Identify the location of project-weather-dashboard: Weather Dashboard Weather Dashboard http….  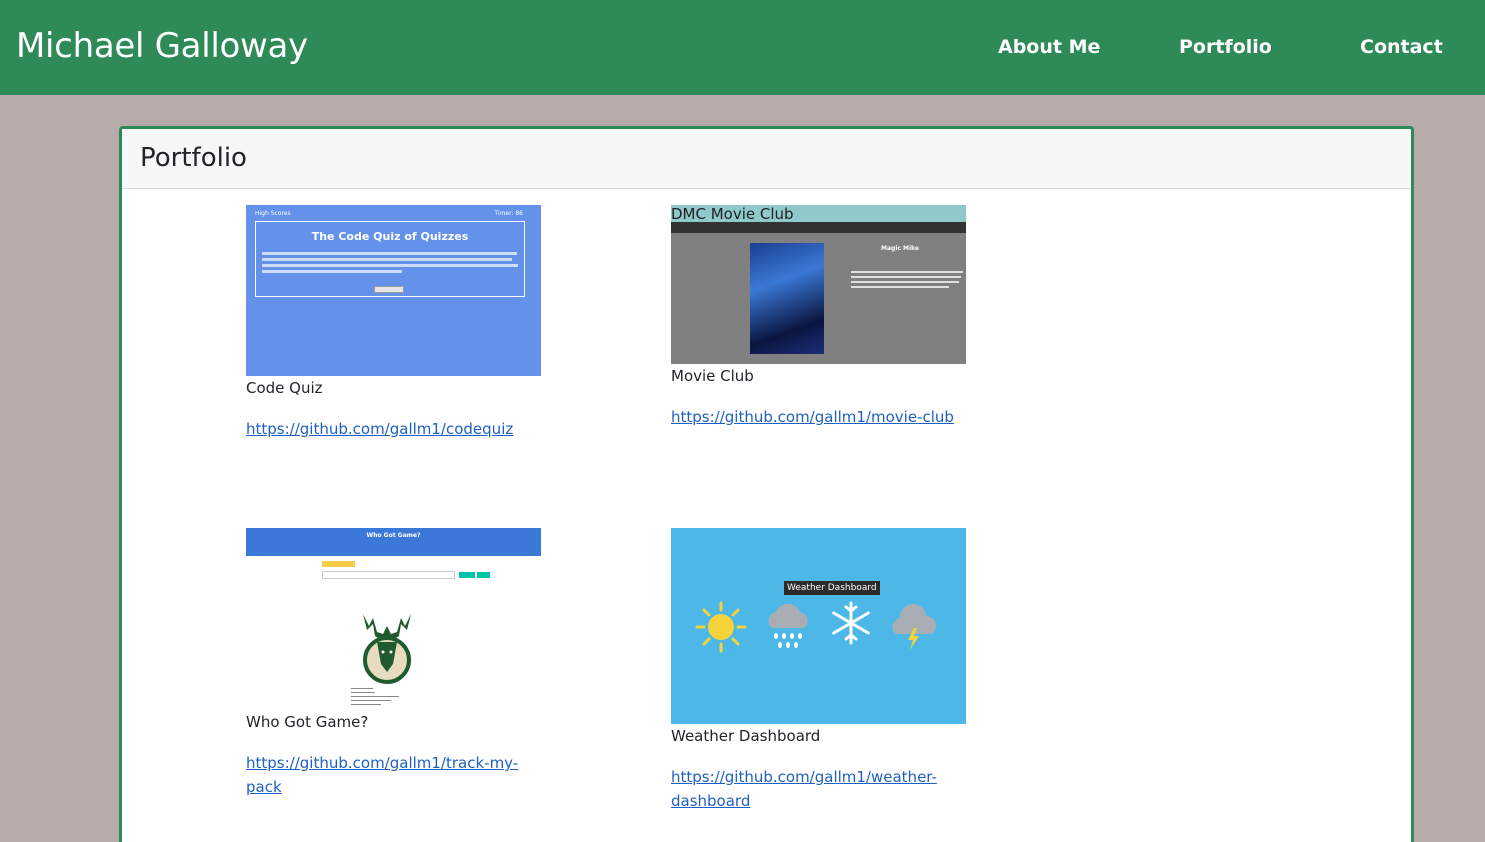
(818, 670).